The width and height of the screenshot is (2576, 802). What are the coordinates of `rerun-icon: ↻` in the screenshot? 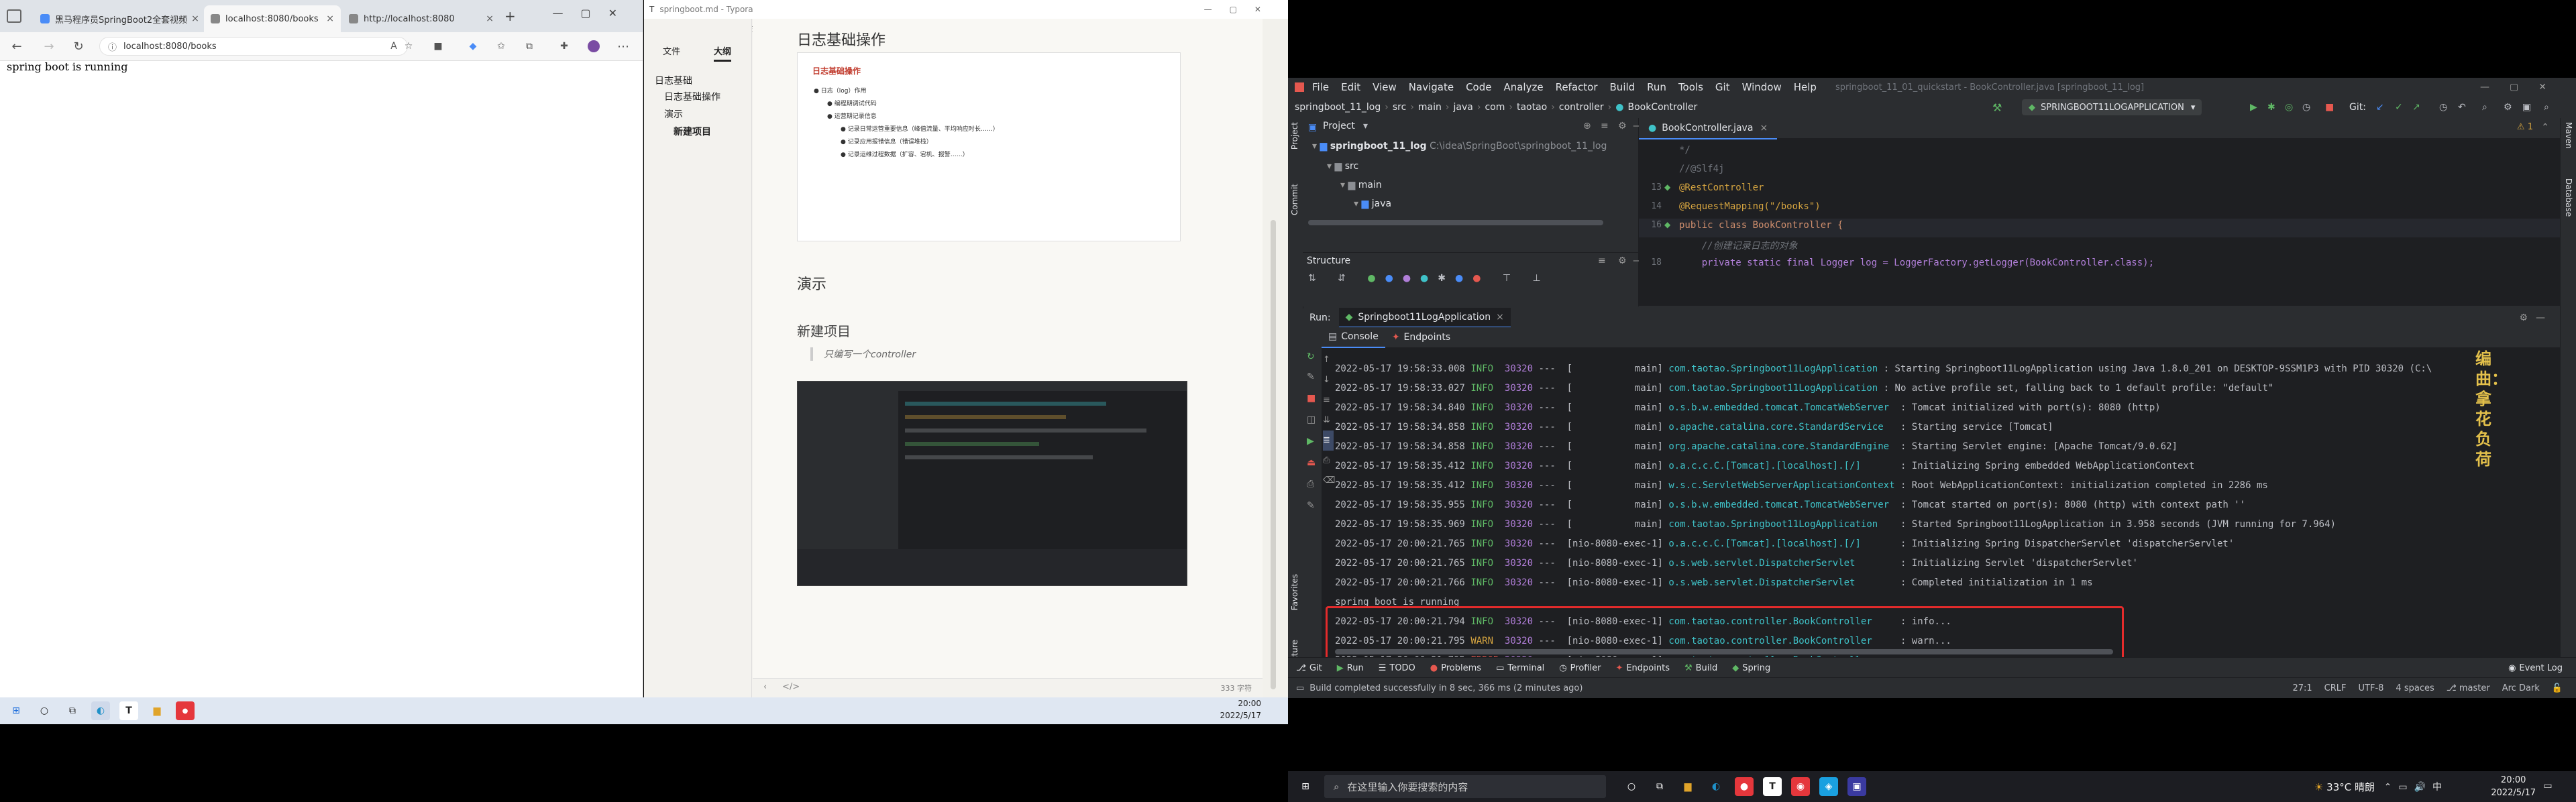 It's located at (1311, 356).